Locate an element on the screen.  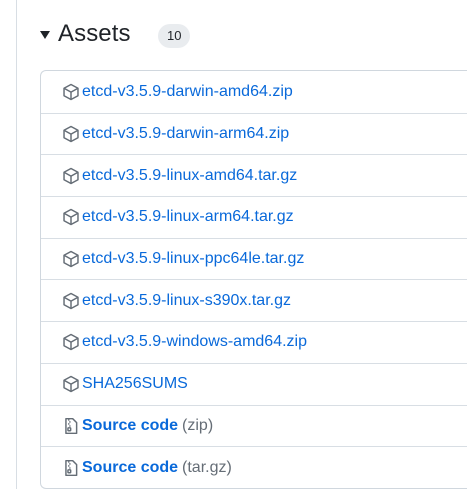
asset-name: etcd-v3.5.9-linux-arm64.tar.gz is located at coordinates (188, 217).